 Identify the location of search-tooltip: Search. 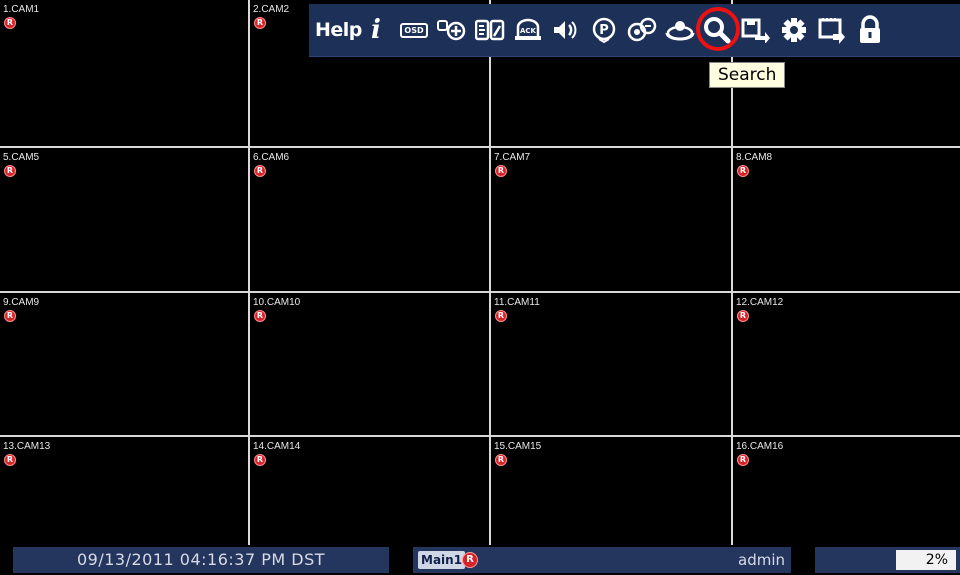
(747, 75).